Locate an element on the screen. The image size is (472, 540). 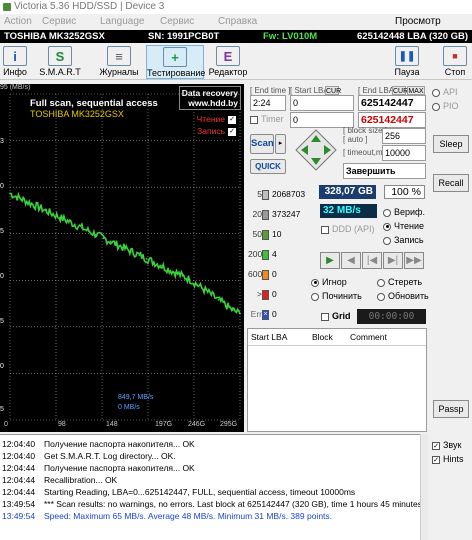
graph-read-toggle: Чтение ✓ is located at coordinates (216, 119).